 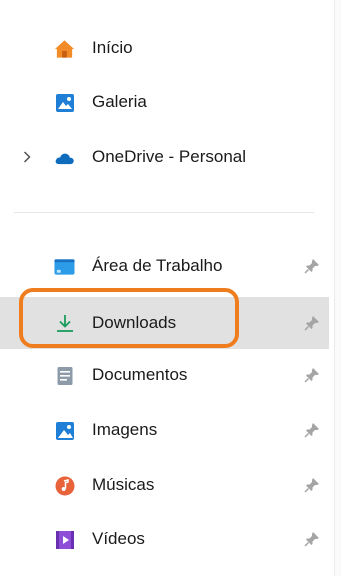 What do you see at coordinates (64, 157) in the screenshot?
I see `onedrive-cloud-icon` at bounding box center [64, 157].